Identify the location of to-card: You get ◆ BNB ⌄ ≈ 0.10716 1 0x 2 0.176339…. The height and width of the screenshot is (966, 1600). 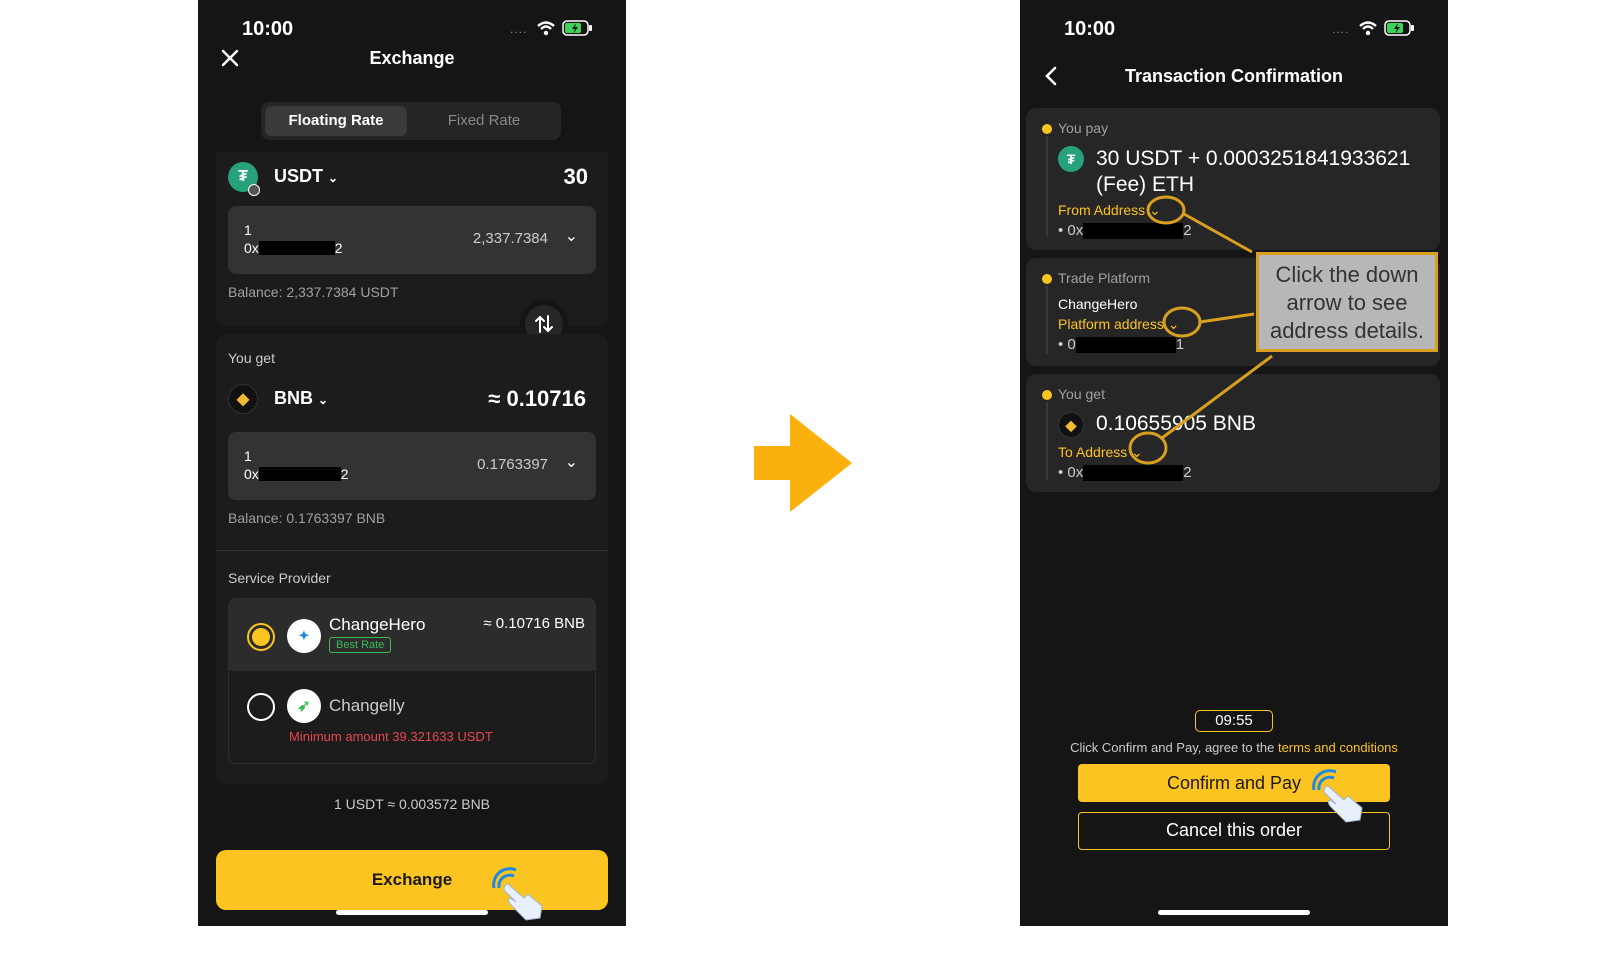
(412, 559).